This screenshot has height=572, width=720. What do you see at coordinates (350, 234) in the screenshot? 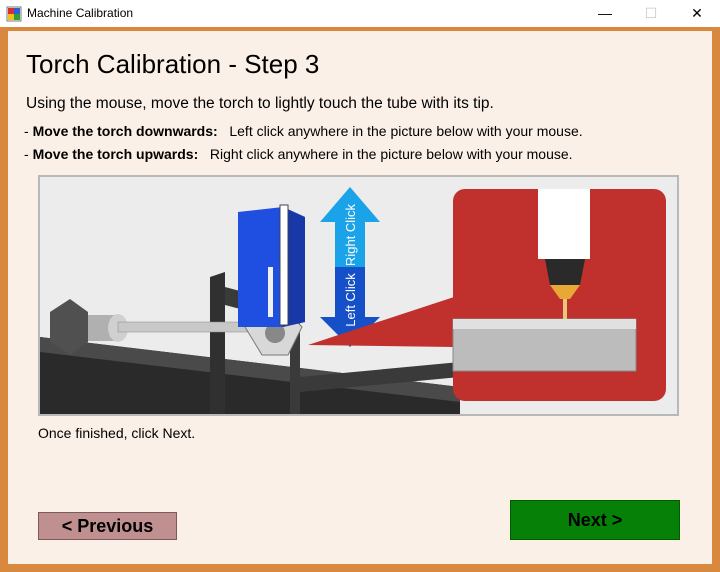
I see `arrow-up-label: Right Click` at bounding box center [350, 234].